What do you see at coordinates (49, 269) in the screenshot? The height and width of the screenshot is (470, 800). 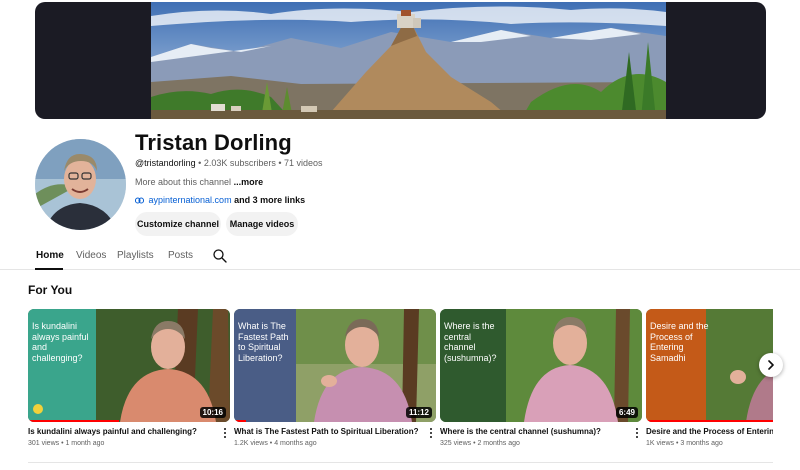 I see `active-tab-indicator` at bounding box center [49, 269].